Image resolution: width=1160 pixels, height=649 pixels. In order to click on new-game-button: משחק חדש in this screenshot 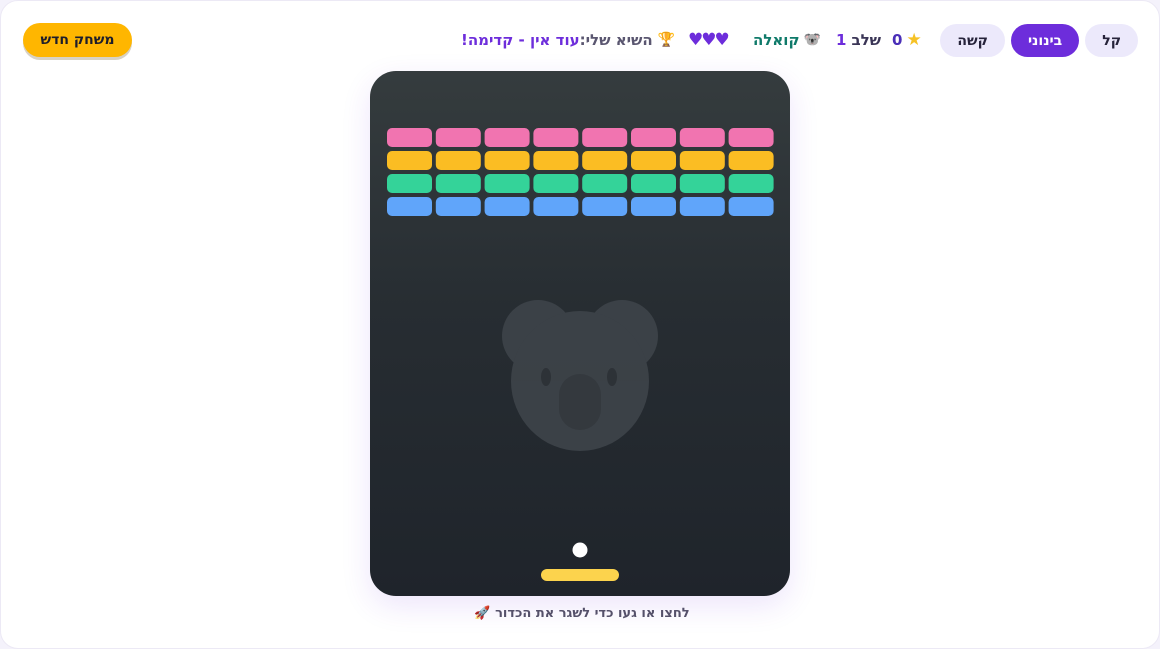, I will do `click(77, 40)`.